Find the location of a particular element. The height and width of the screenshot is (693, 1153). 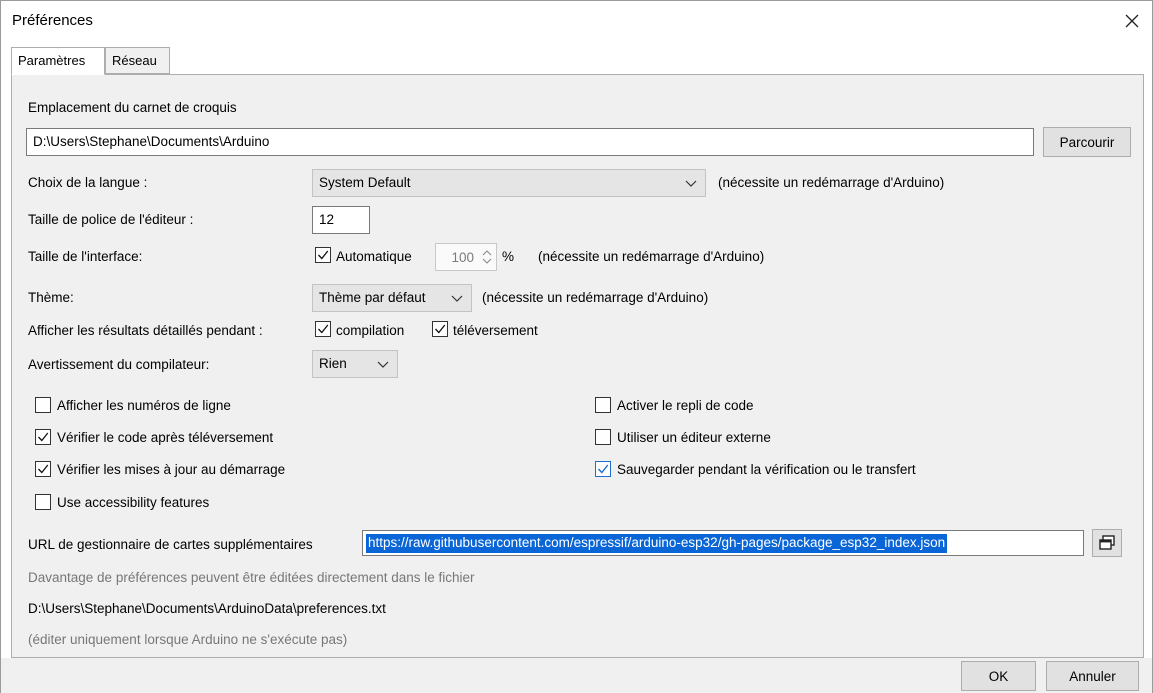

check-updates-checkbox is located at coordinates (43, 469).